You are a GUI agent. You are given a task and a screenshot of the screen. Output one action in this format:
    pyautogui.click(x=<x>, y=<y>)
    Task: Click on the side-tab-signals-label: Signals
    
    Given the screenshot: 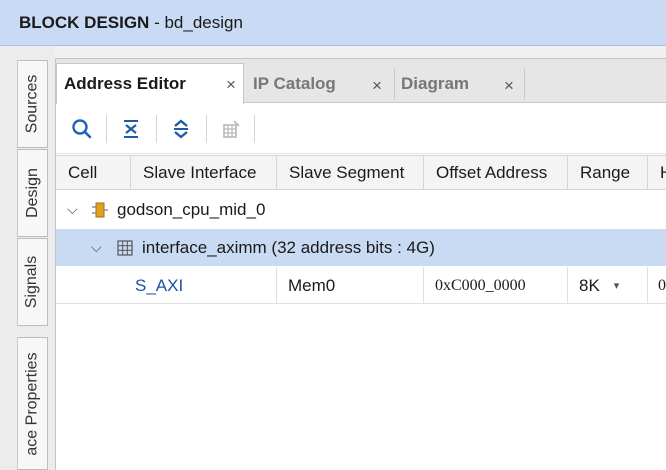 What is the action you would take?
    pyautogui.click(x=32, y=282)
    